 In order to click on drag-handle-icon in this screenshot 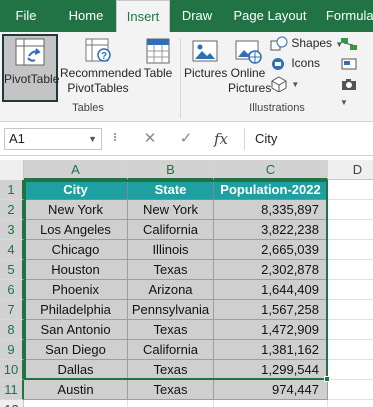, I will do `click(116, 139)`.